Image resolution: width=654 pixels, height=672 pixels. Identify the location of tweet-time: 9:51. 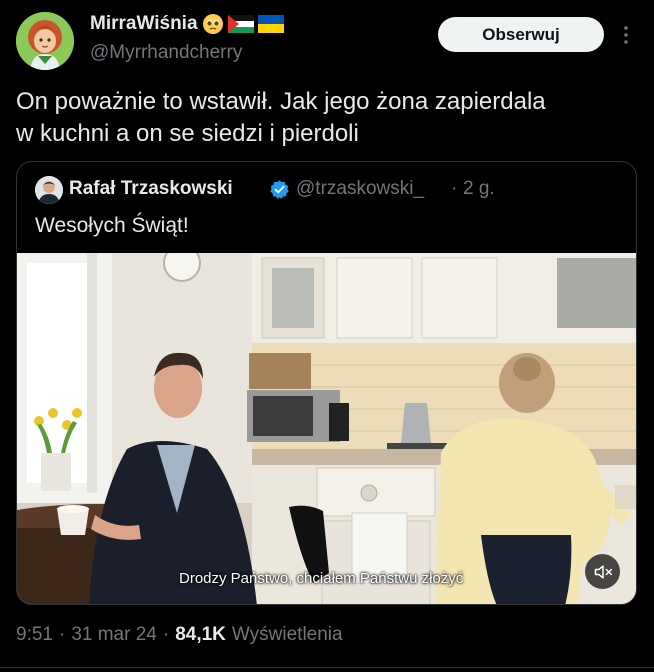
(34, 635).